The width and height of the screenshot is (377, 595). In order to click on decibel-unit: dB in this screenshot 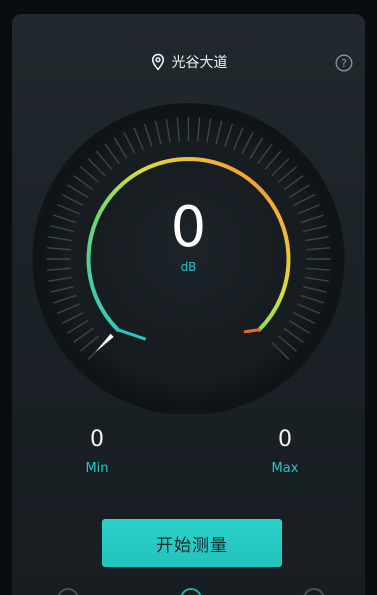, I will do `click(188, 267)`.